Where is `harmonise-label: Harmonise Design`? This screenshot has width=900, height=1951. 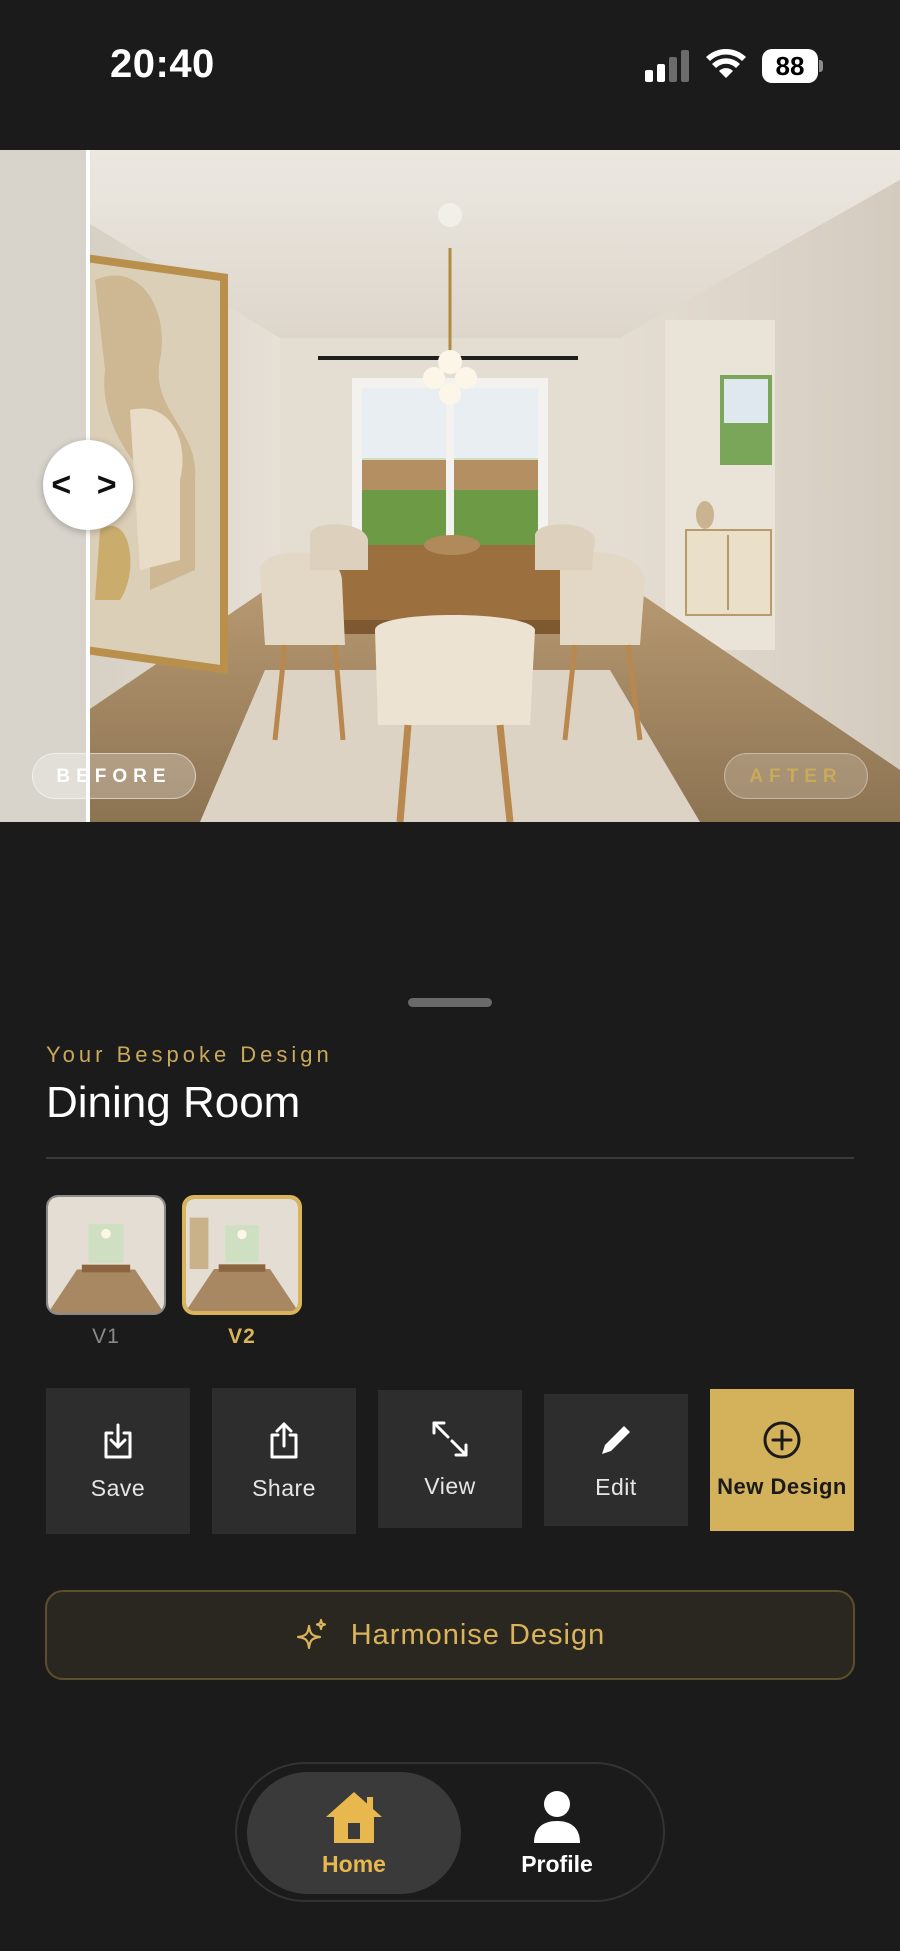 harmonise-label: Harmonise Design is located at coordinates (478, 1634).